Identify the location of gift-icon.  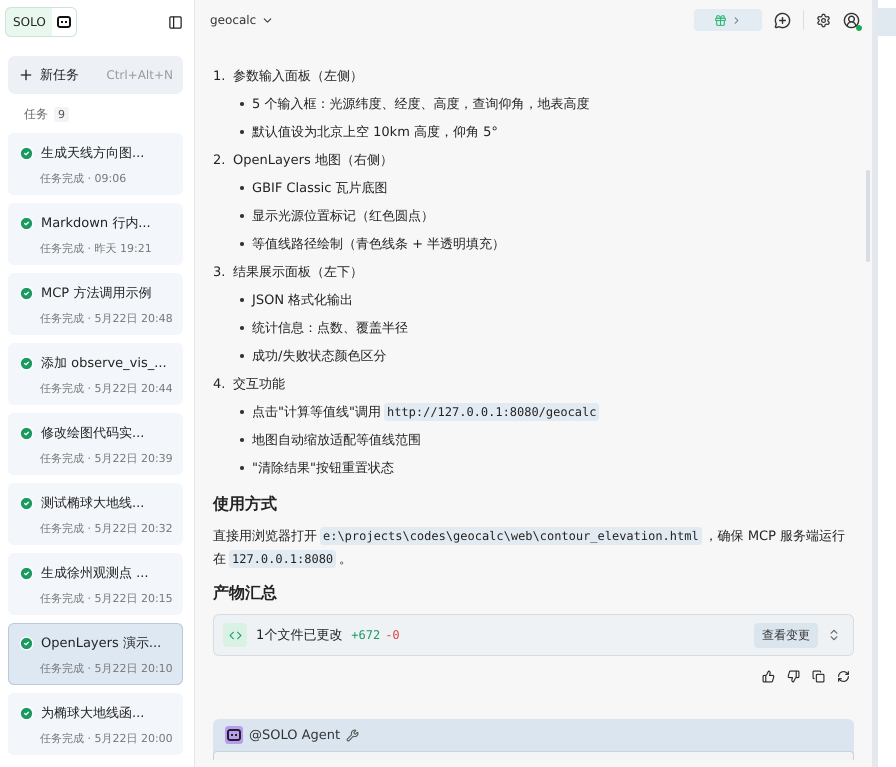
(720, 20).